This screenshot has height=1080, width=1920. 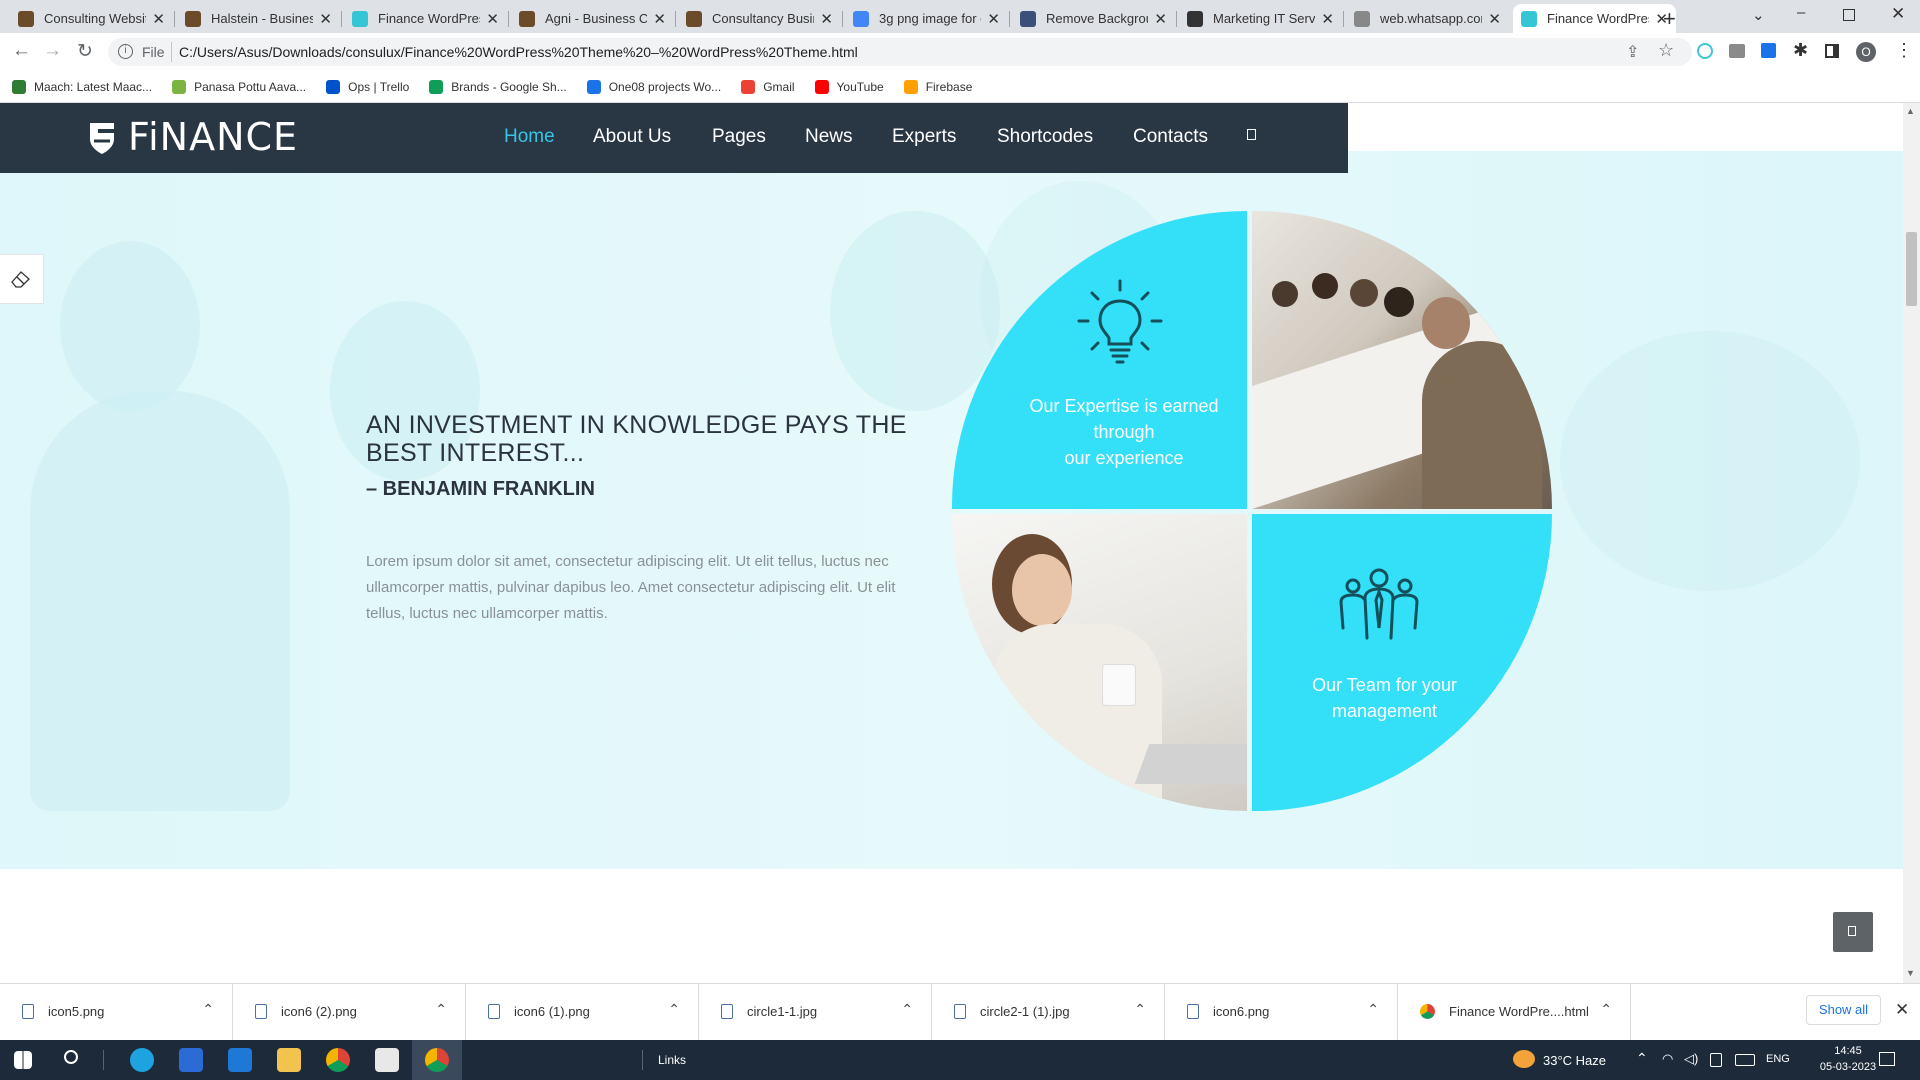 What do you see at coordinates (1848, 1051) in the screenshot?
I see `clock-time: 14:45` at bounding box center [1848, 1051].